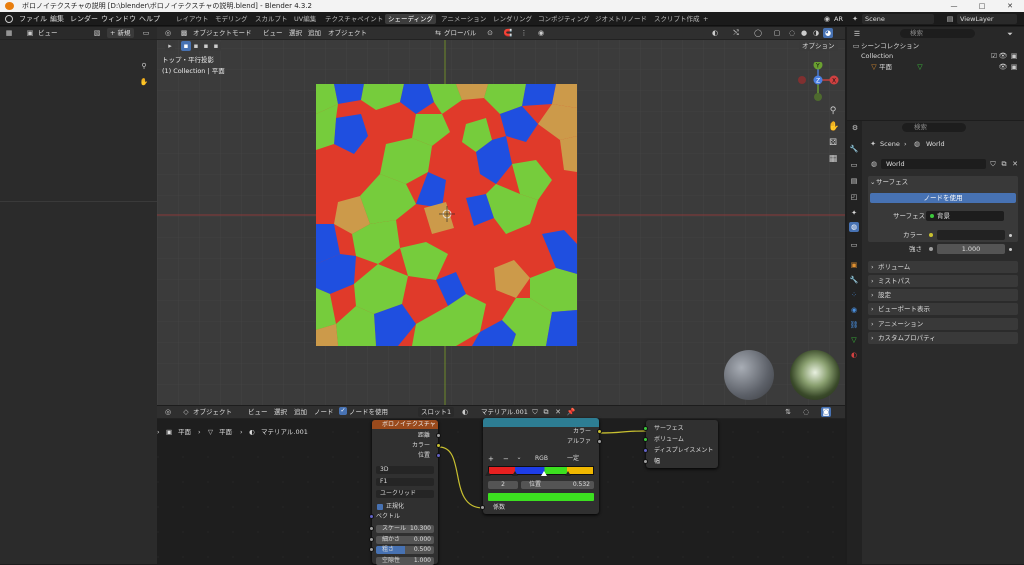 The height and width of the screenshot is (565, 1024). I want to click on outliner-type-icon: ☰, so click(857, 34).